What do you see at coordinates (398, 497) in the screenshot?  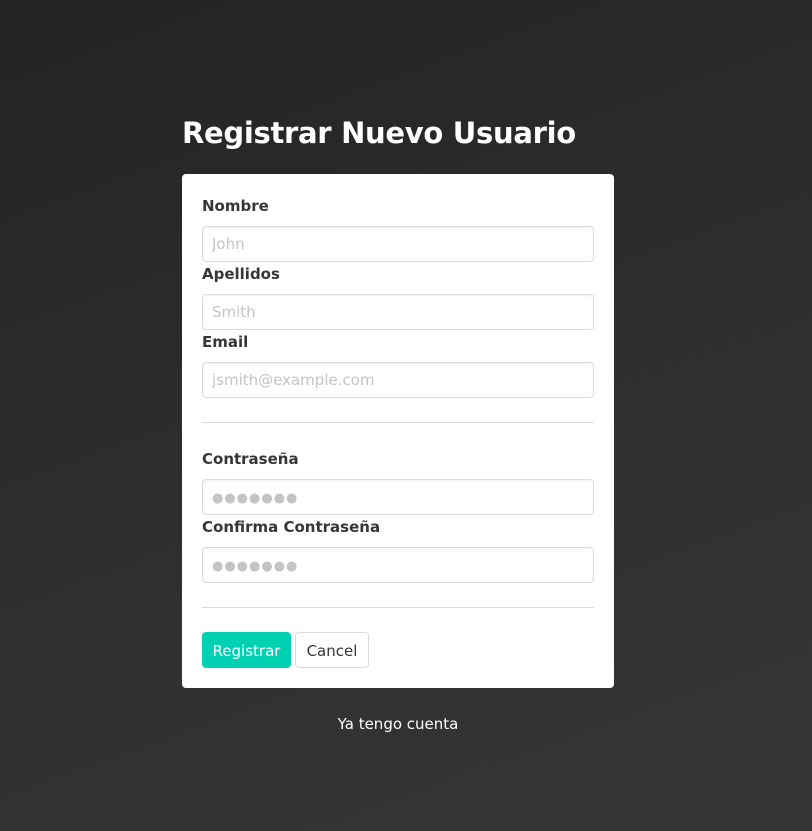 I see `password-input` at bounding box center [398, 497].